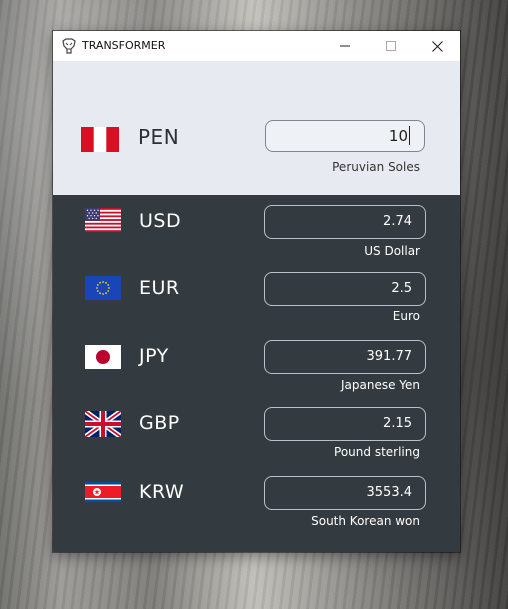 The width and height of the screenshot is (508, 609). I want to click on peru-flag-icon, so click(100, 141).